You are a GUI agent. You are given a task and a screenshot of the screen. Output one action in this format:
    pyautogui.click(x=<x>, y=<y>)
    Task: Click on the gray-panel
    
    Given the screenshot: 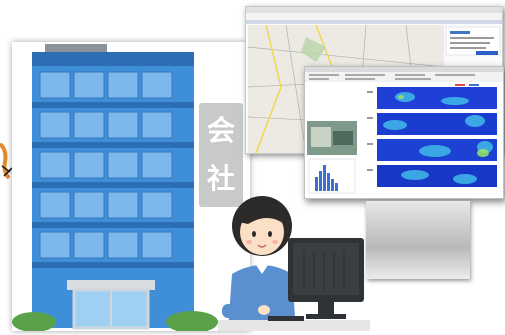 What is the action you would take?
    pyautogui.click(x=418, y=240)
    